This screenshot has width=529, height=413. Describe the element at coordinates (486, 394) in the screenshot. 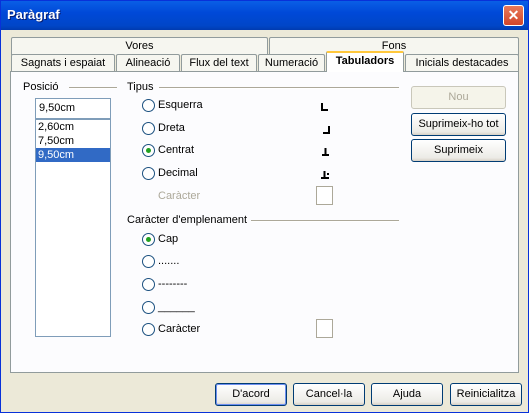

I see `reset-button: Reinicialitza` at that location.